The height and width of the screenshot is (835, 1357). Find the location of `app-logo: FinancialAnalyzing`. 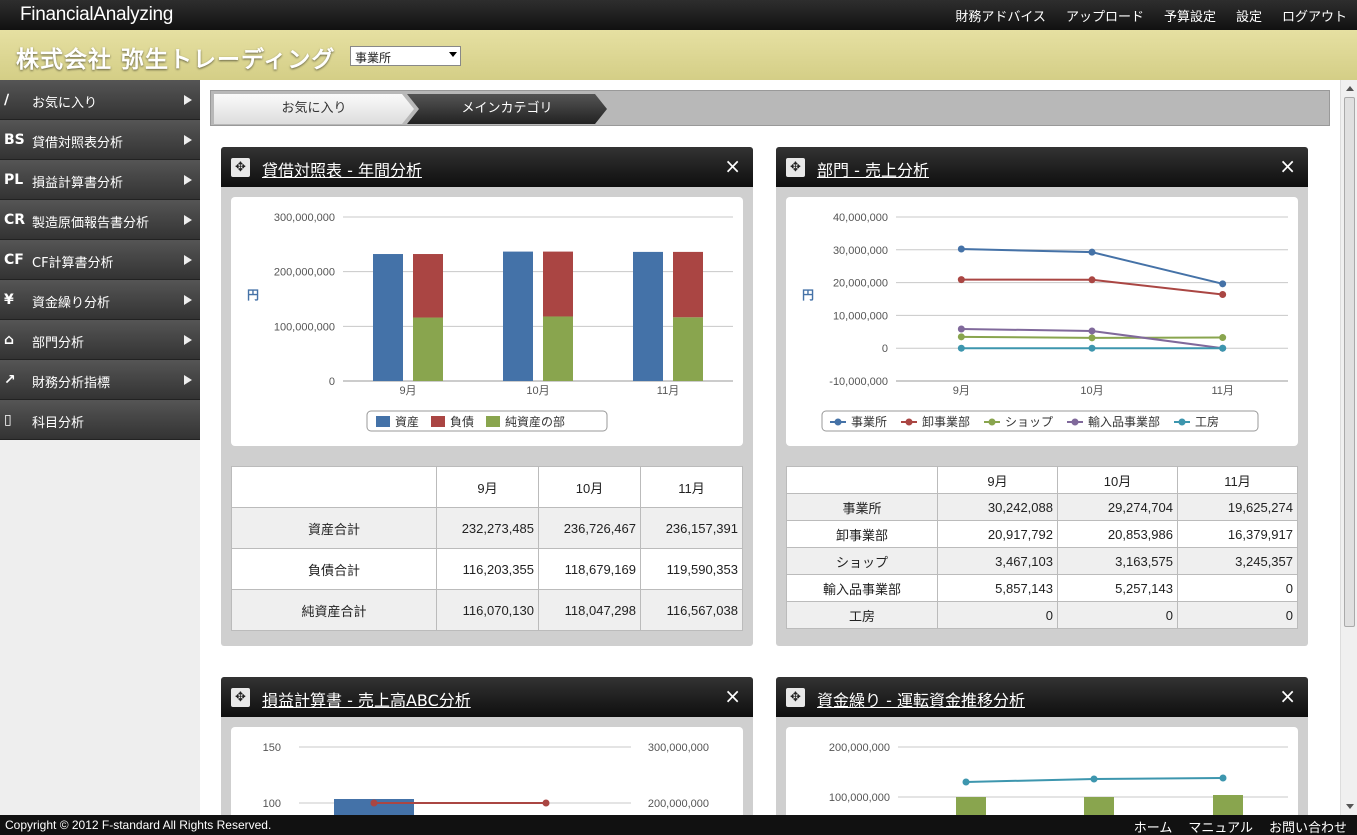

app-logo: FinancialAnalyzing is located at coordinates (97, 14).